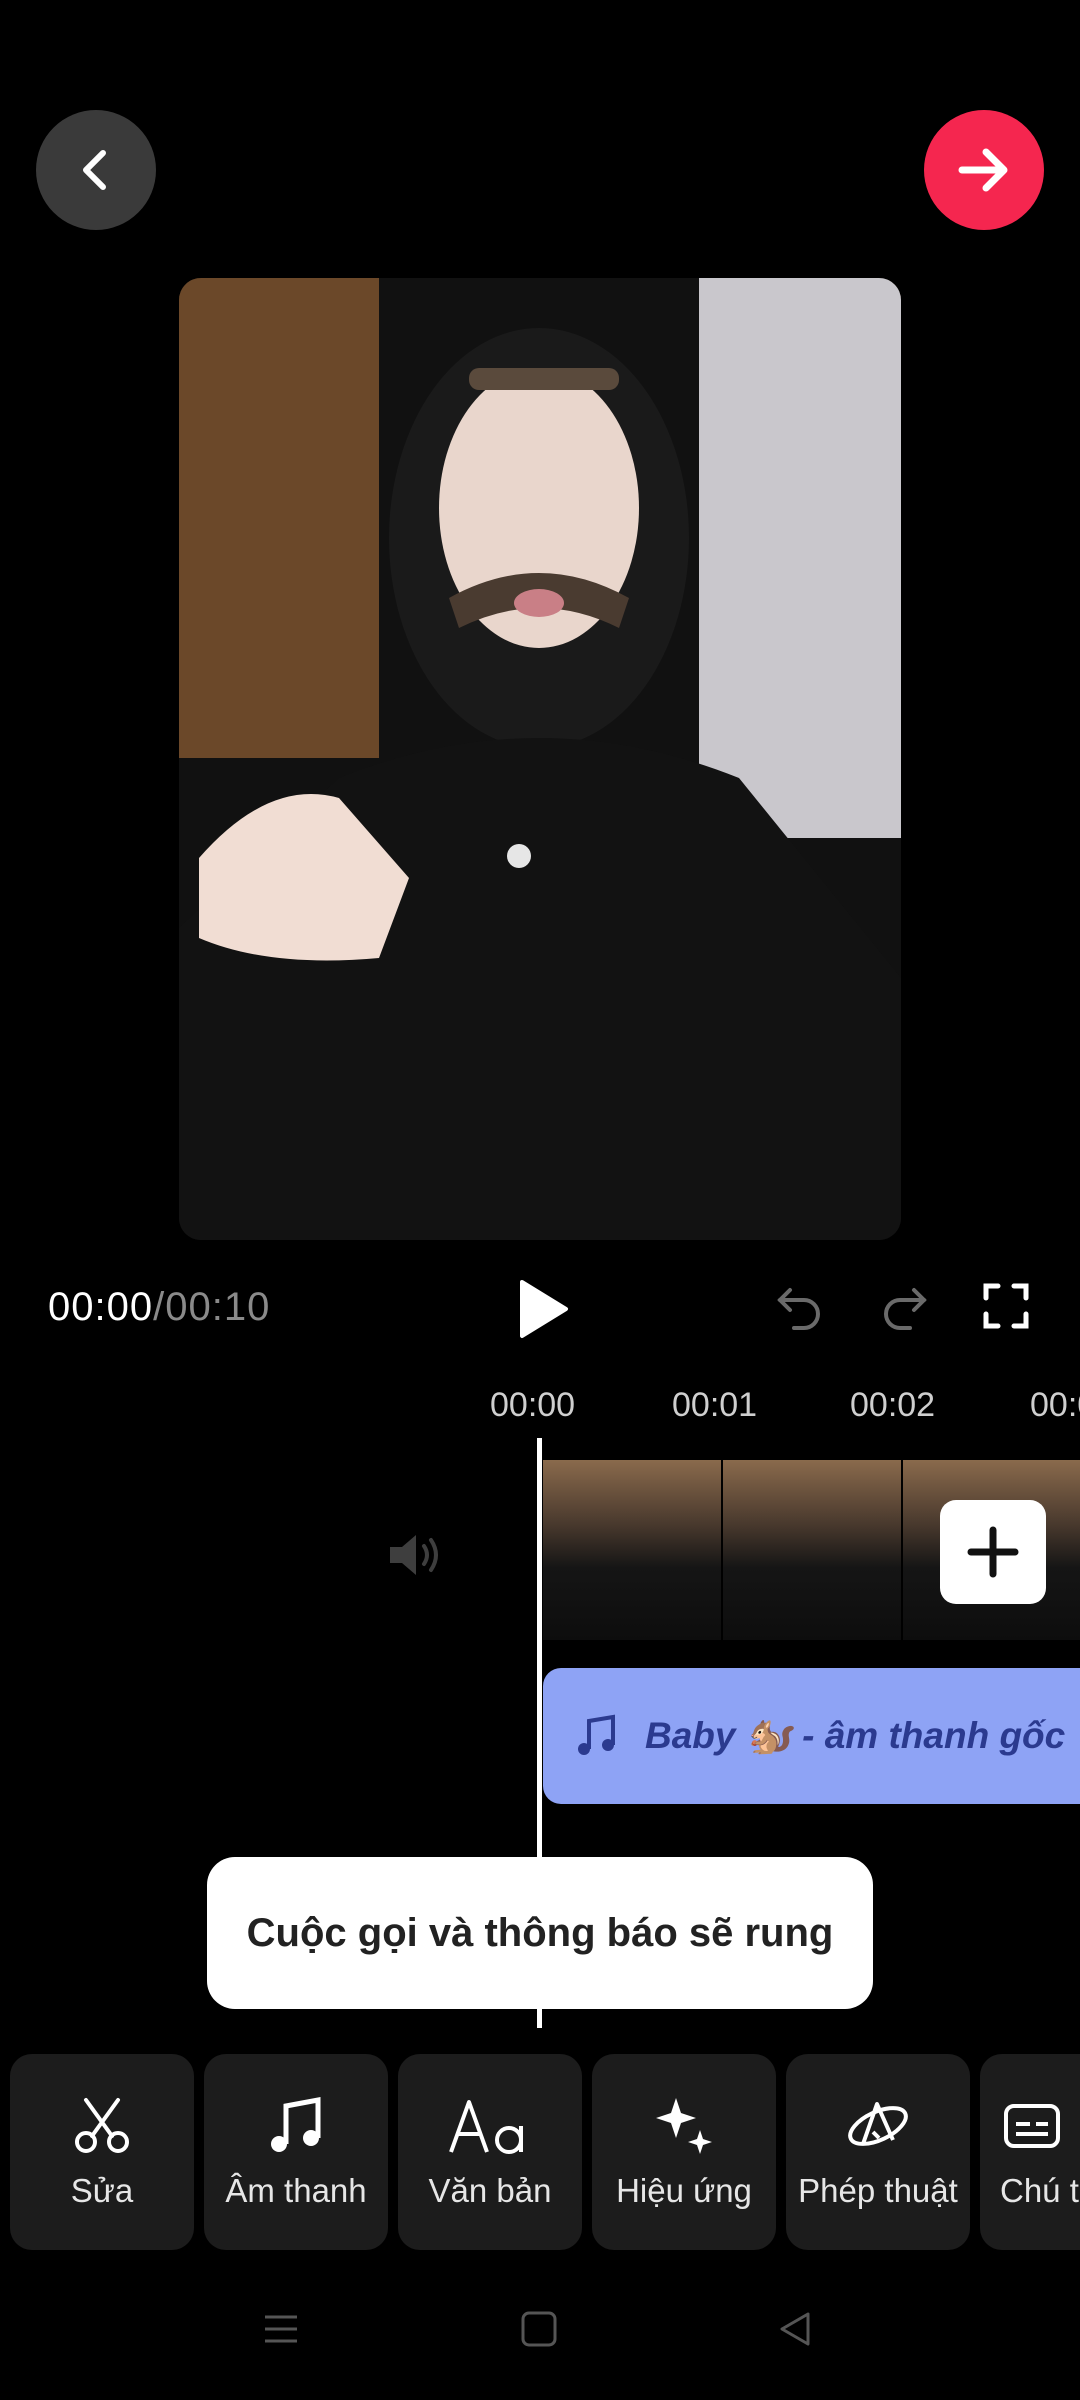 The image size is (1080, 2400). Describe the element at coordinates (1055, 1405) in the screenshot. I see `ruler-label: 00:0` at that location.